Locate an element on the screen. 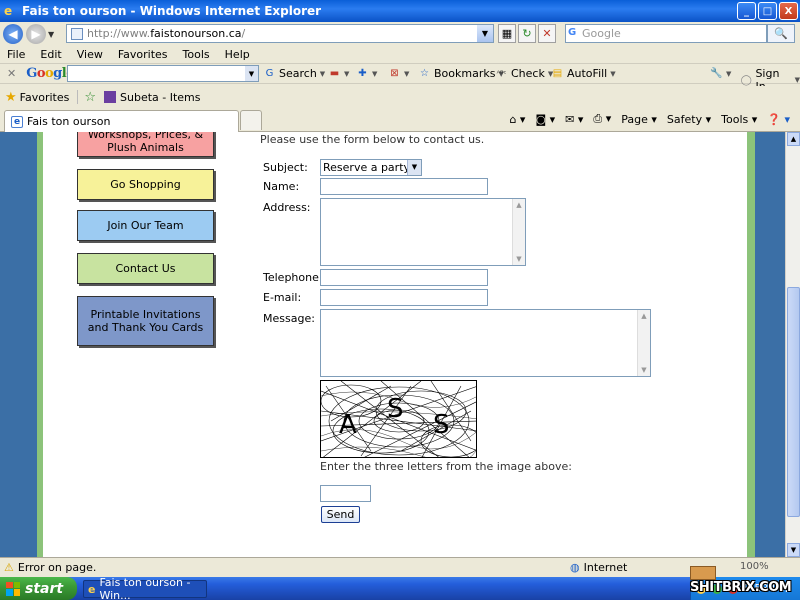 The height and width of the screenshot is (600, 800). google-search-dropdown-icon: ▼ is located at coordinates (251, 73).